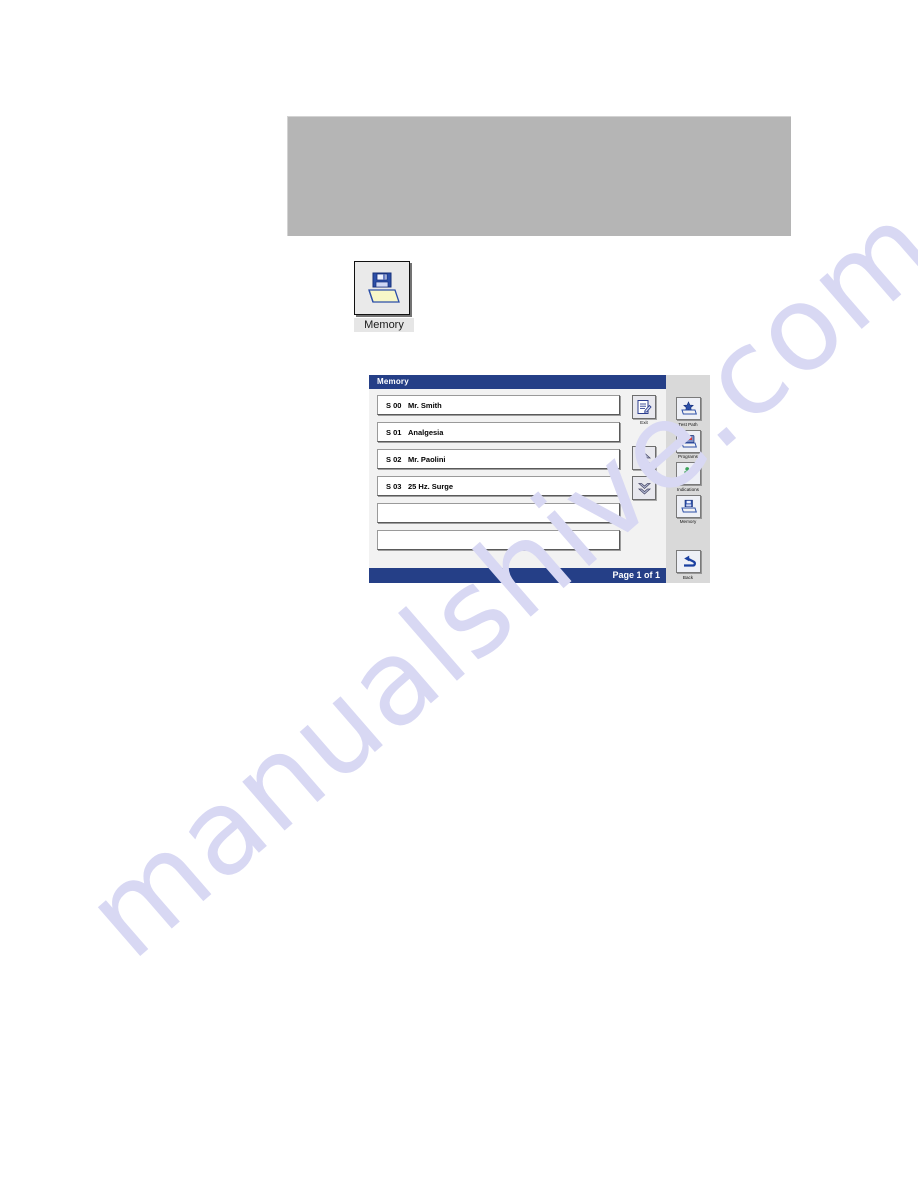  I want to click on back-button-wrap: Back, so click(688, 565).